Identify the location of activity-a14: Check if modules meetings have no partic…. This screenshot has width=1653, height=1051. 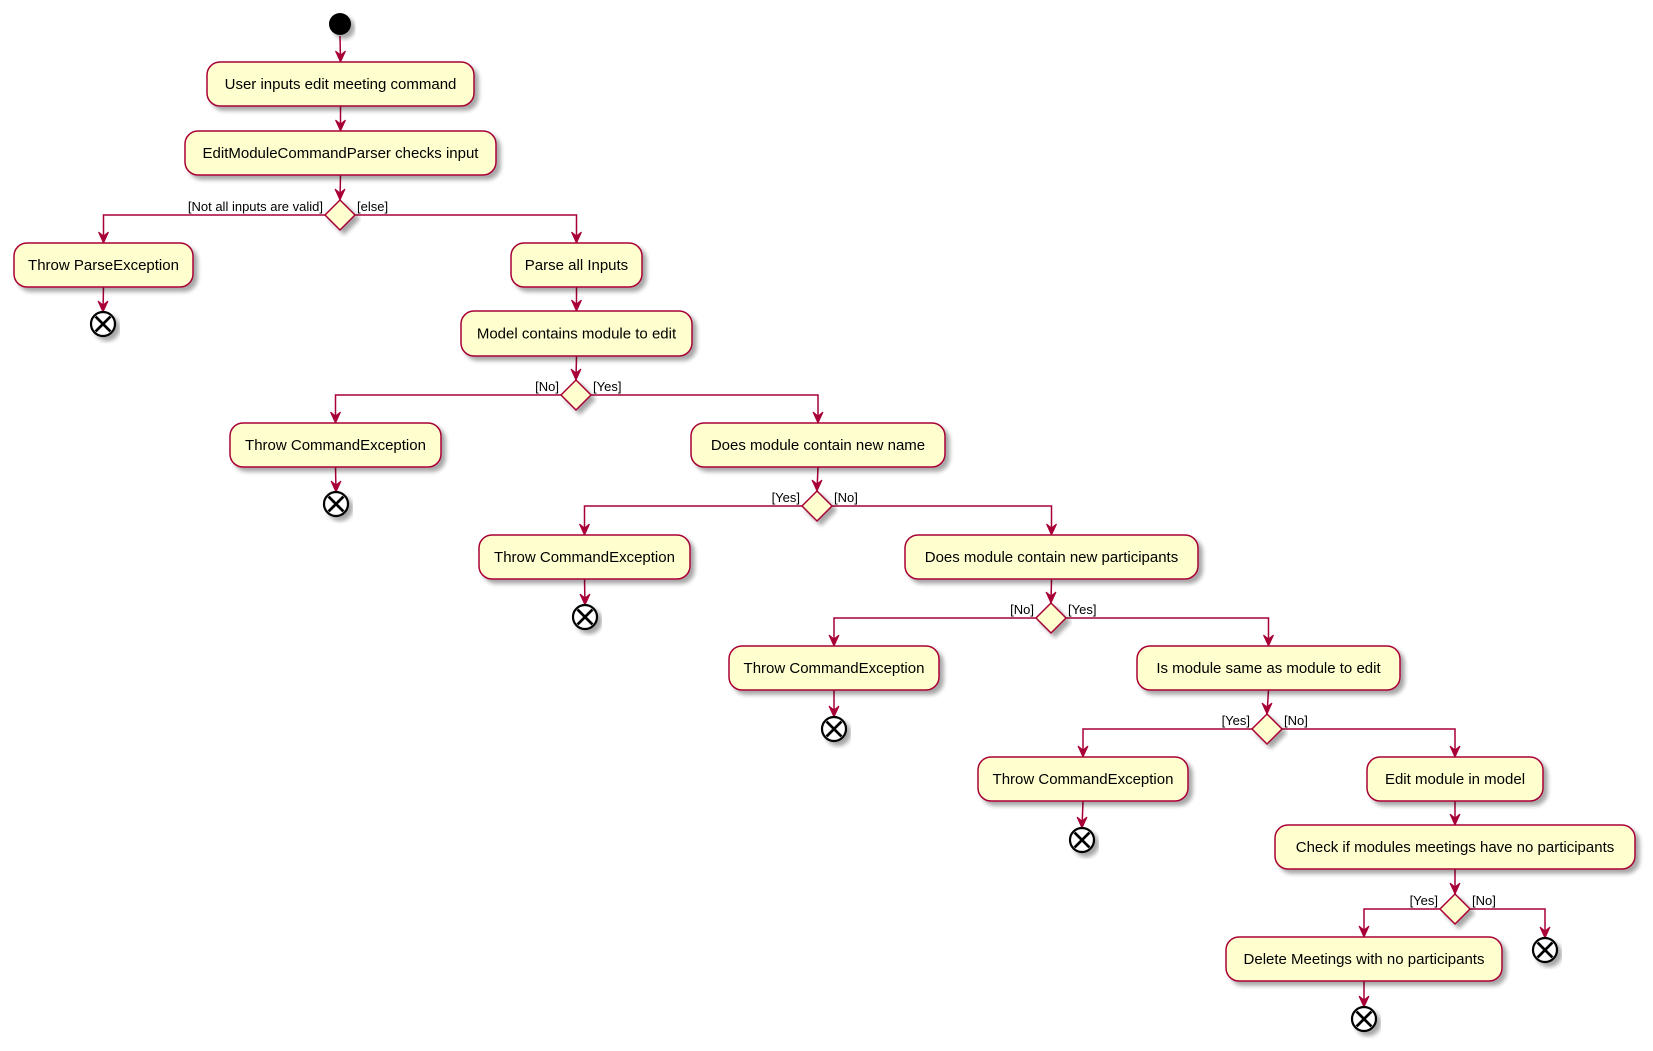
(1455, 847).